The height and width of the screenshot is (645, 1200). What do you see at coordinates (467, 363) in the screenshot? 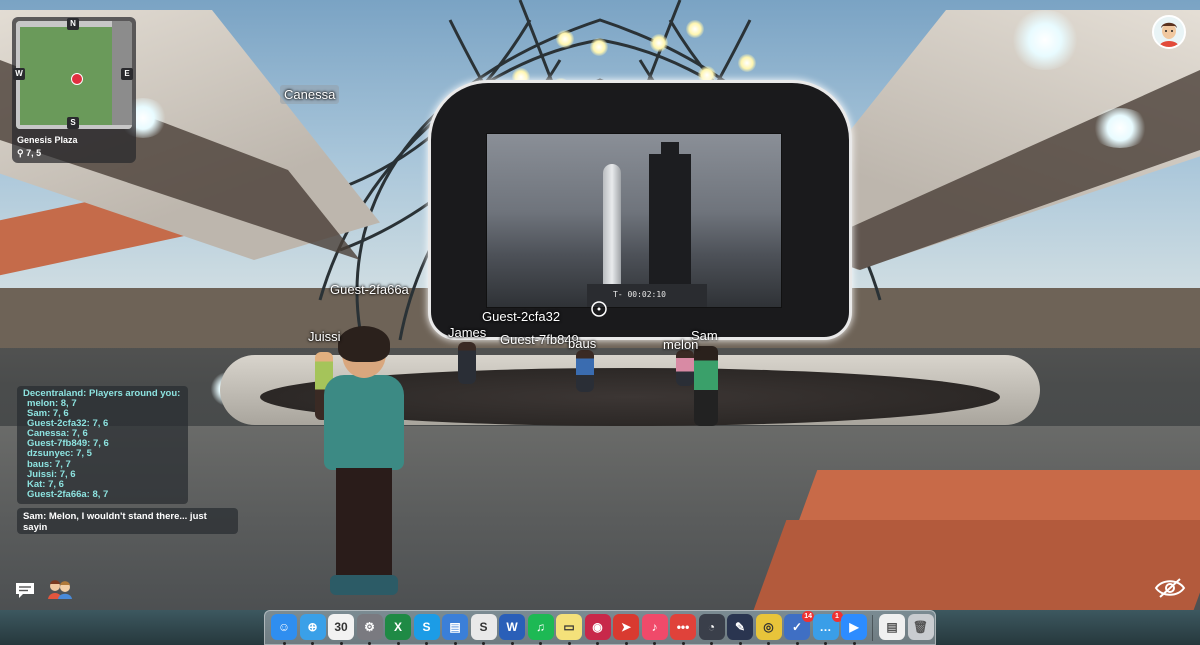
I see `avatar-james` at bounding box center [467, 363].